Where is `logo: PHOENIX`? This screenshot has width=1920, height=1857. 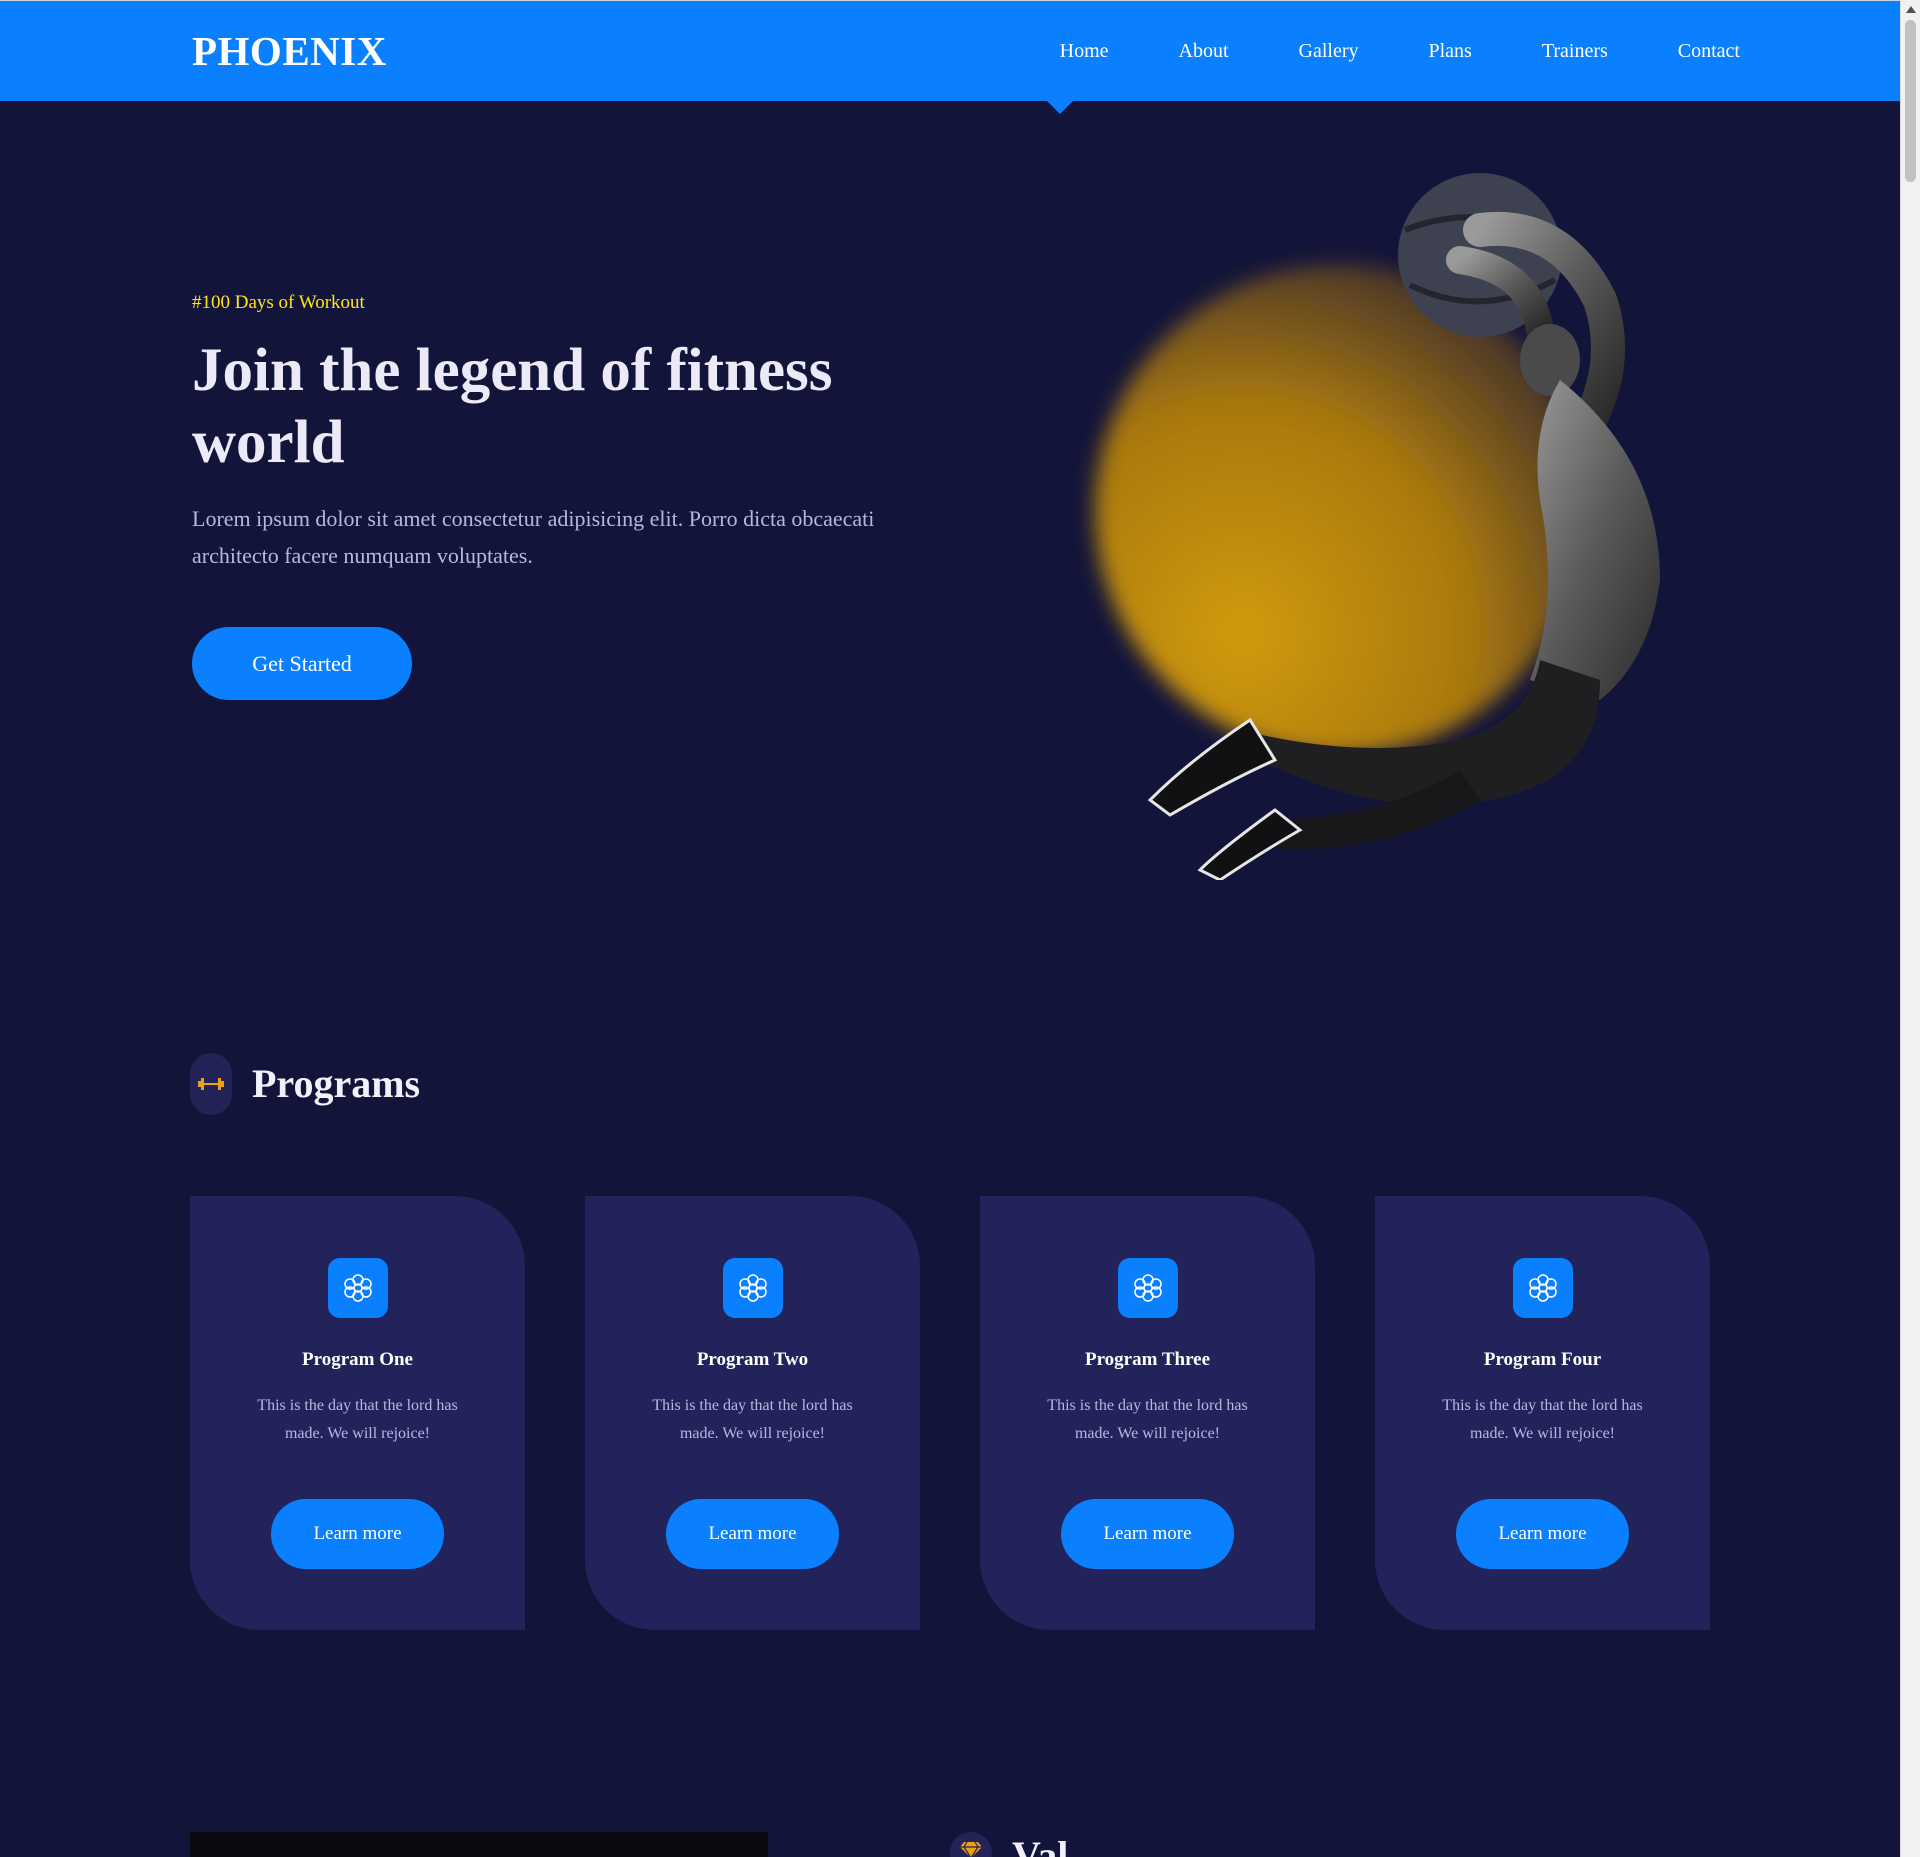
logo: PHOENIX is located at coordinates (289, 51).